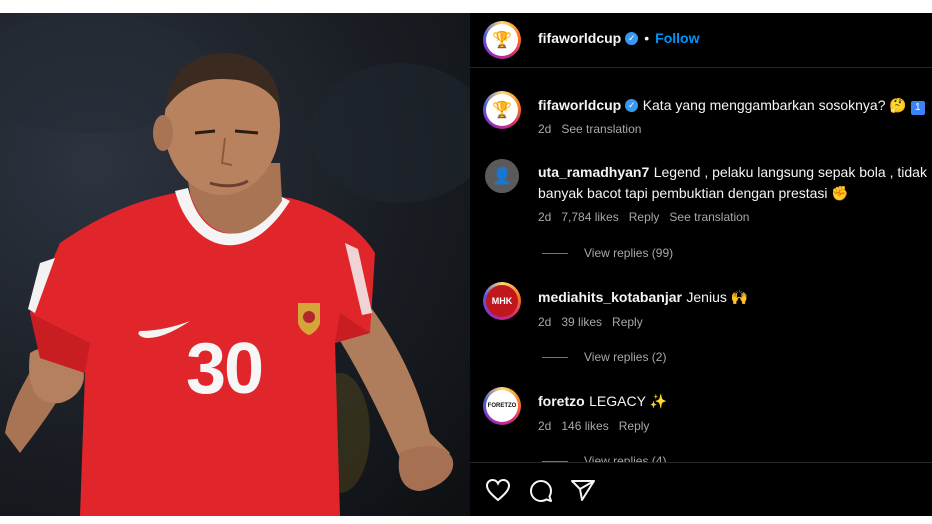 The height and width of the screenshot is (524, 932). I want to click on likes-count: 39 likes, so click(581, 322).